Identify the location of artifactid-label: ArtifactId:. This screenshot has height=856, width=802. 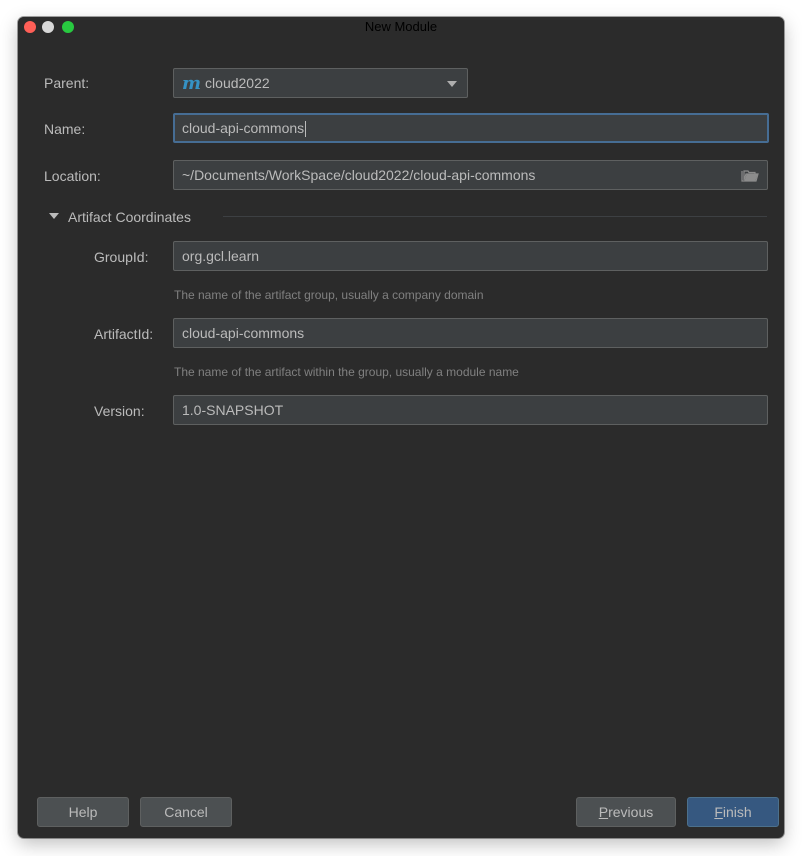
(124, 334).